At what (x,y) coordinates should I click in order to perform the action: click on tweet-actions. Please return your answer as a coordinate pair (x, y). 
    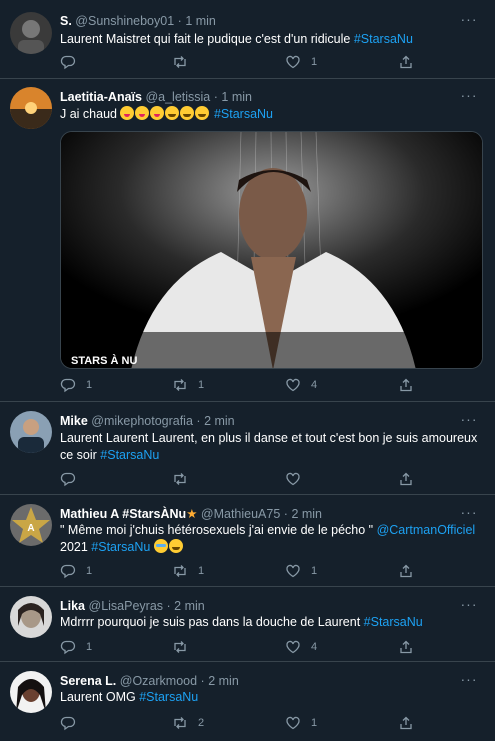
    Looking at the image, I should click on (270, 479).